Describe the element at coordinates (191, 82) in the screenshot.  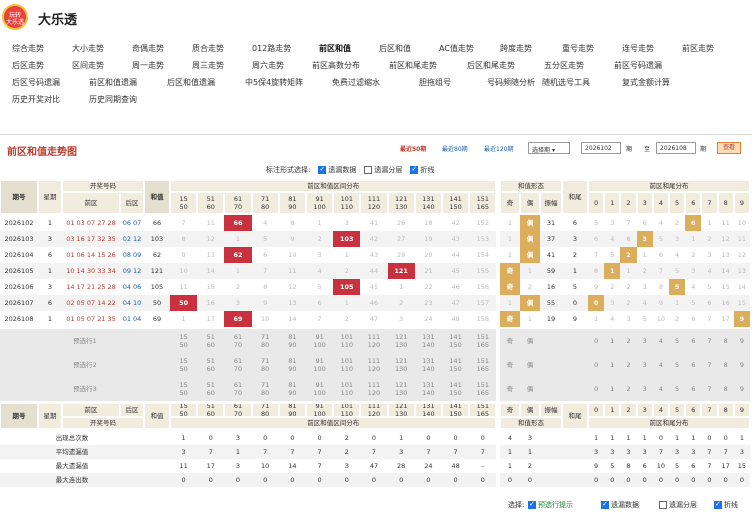
I see `nav-link: 后区和值遗漏` at that location.